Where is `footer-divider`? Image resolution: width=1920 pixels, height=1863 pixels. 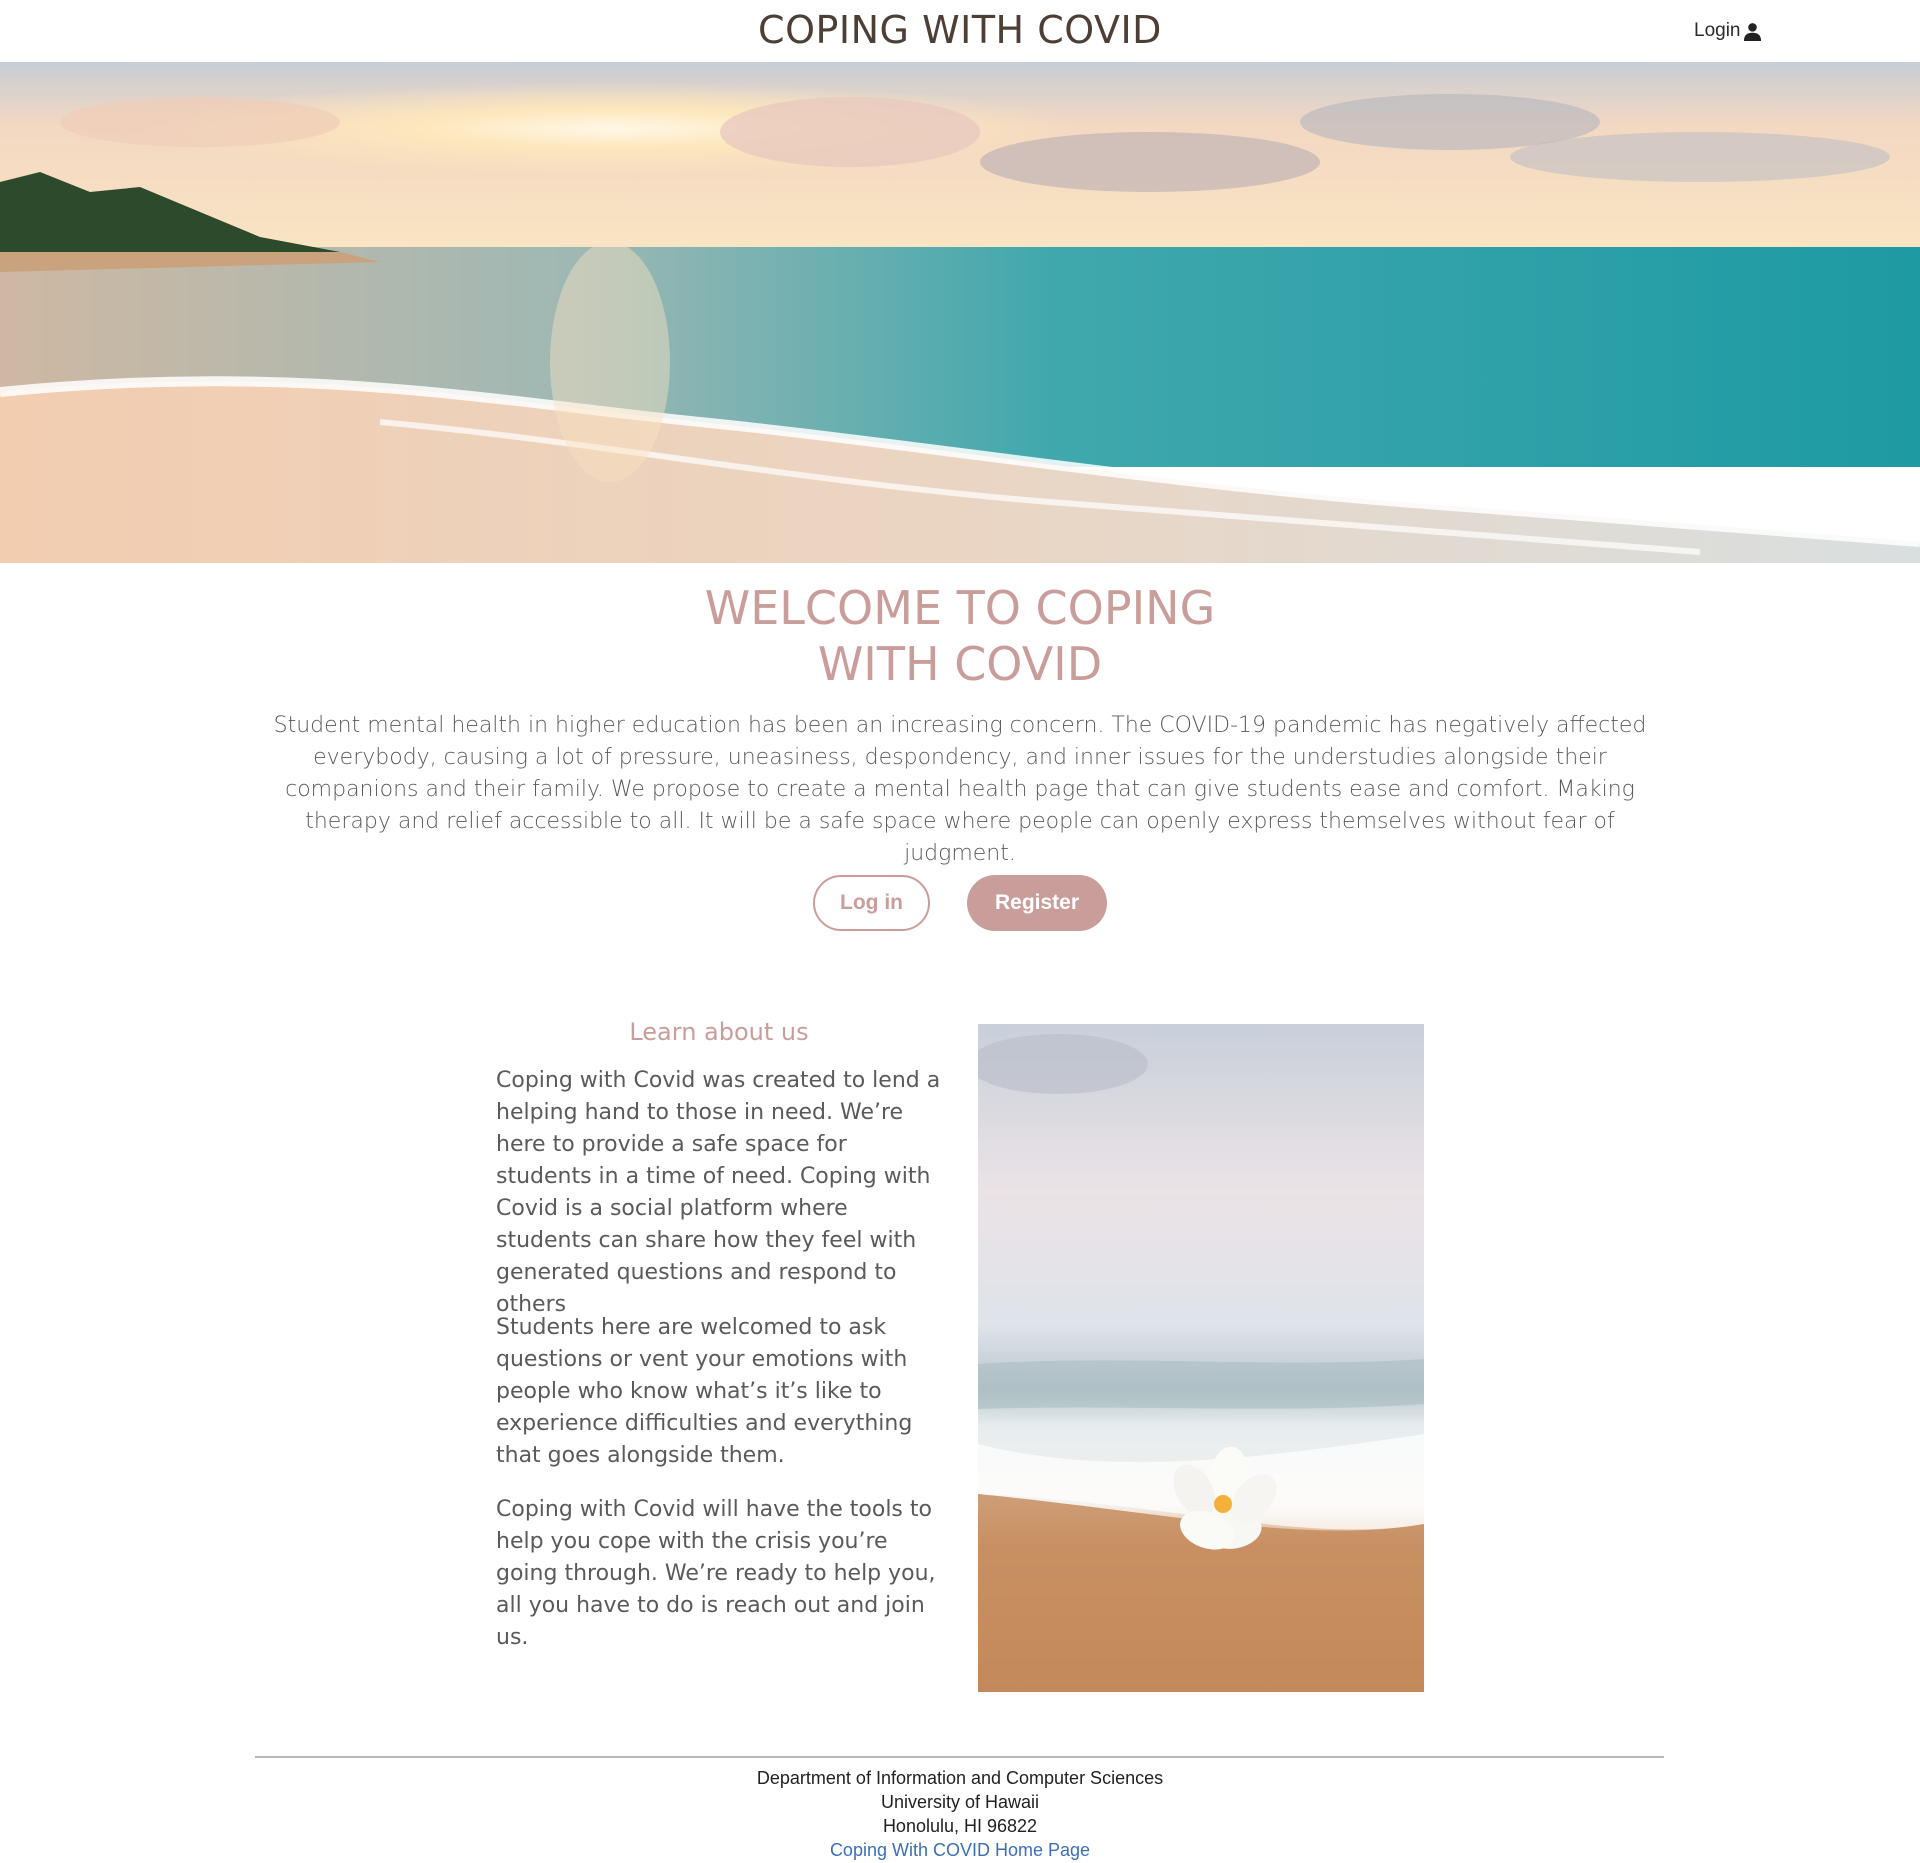
footer-divider is located at coordinates (959, 1757).